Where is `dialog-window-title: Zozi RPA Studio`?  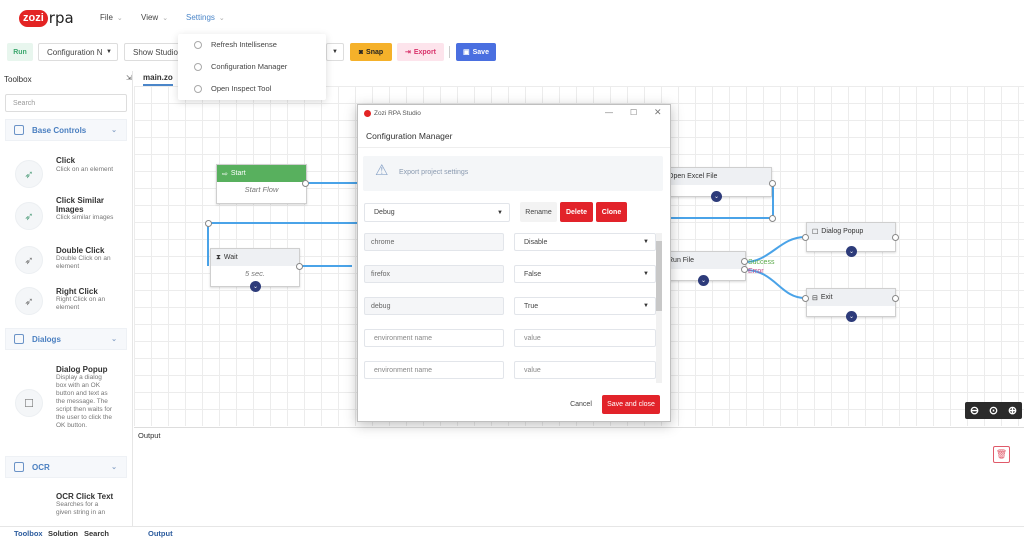 dialog-window-title: Zozi RPA Studio is located at coordinates (397, 113).